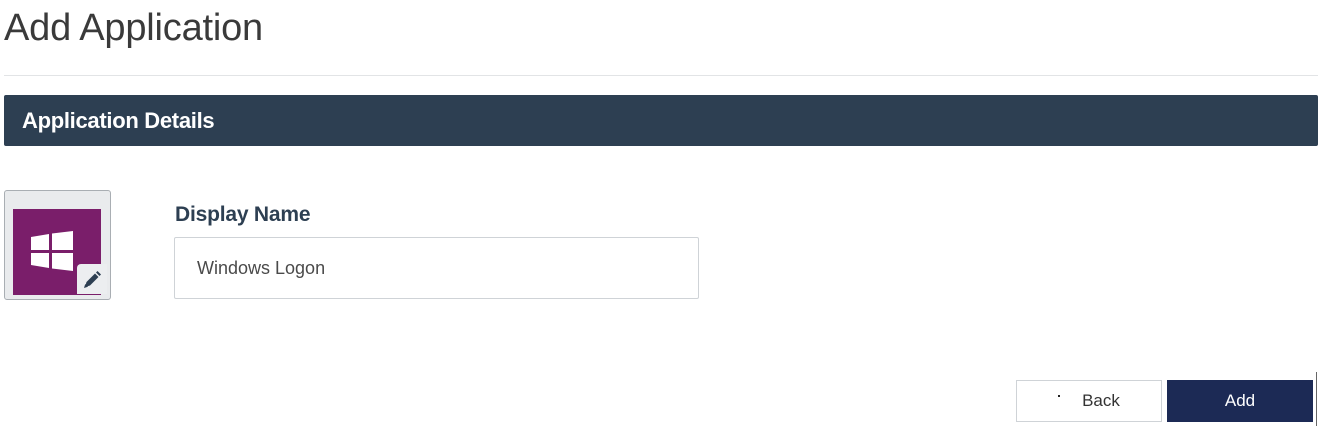 The height and width of the screenshot is (446, 1325). I want to click on app-icon-picker, so click(57, 245).